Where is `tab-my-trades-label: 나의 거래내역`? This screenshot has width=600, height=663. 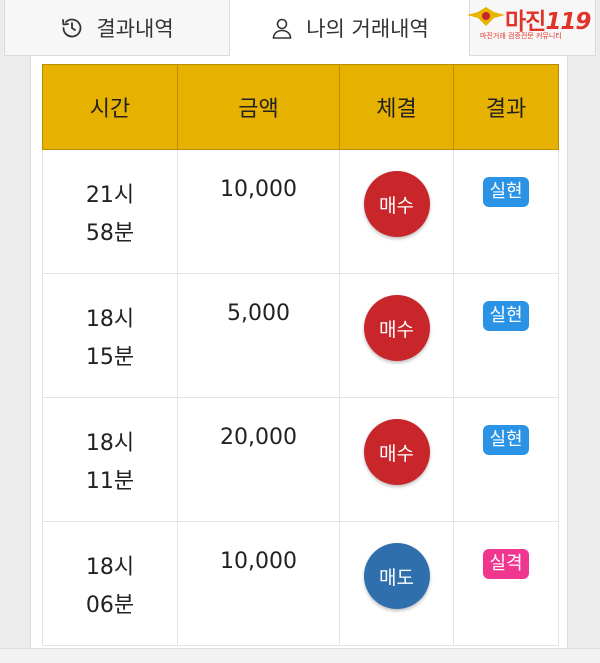 tab-my-trades-label: 나의 거래내역 is located at coordinates (367, 29).